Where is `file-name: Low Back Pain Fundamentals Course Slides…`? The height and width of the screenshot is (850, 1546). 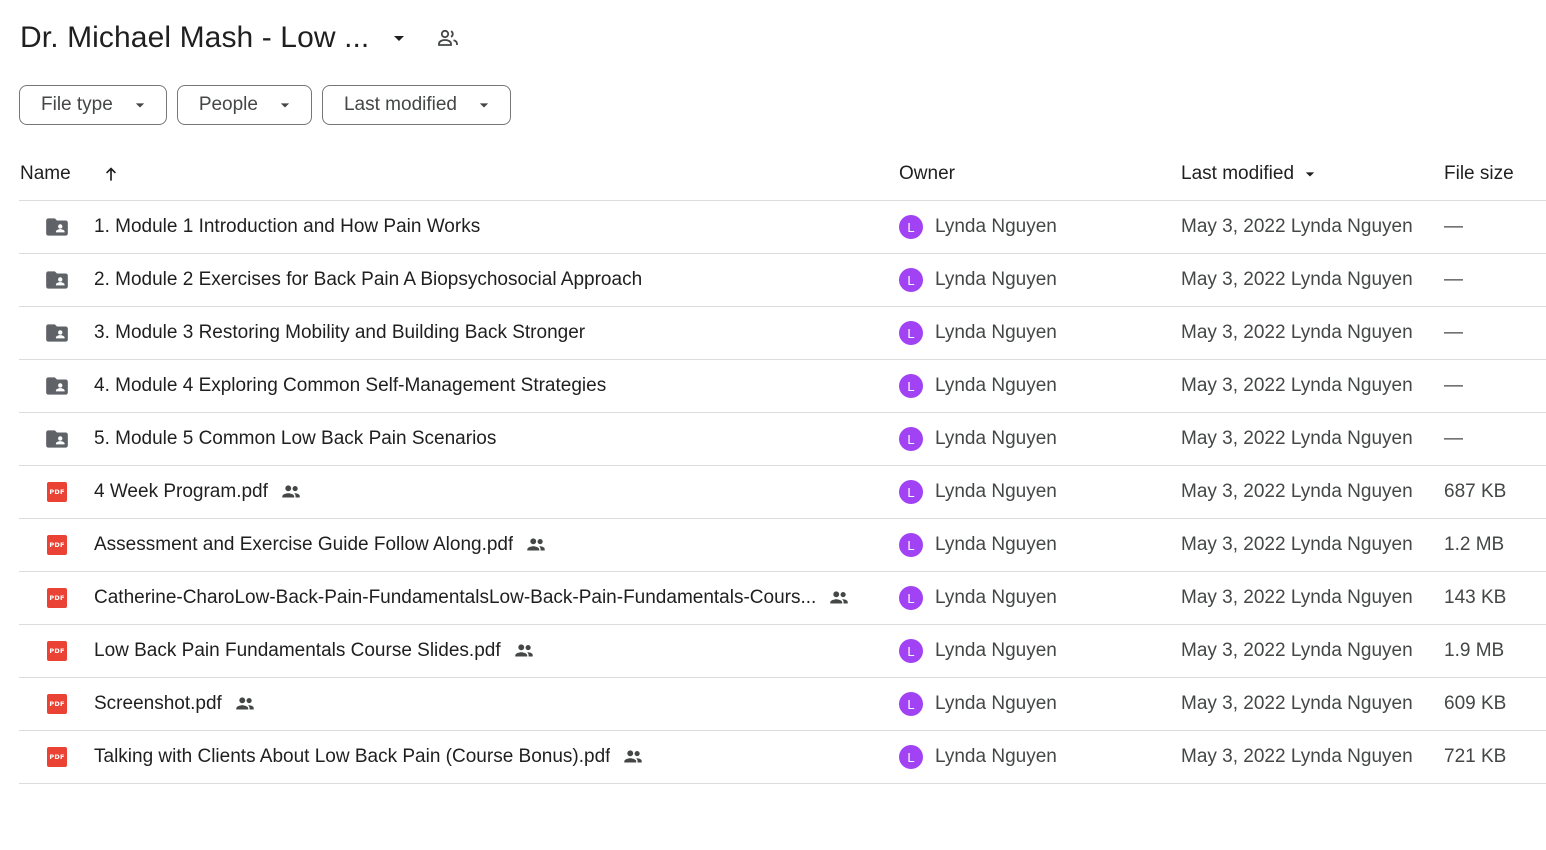
file-name: Low Back Pain Fundamentals Course Slides… is located at coordinates (297, 651).